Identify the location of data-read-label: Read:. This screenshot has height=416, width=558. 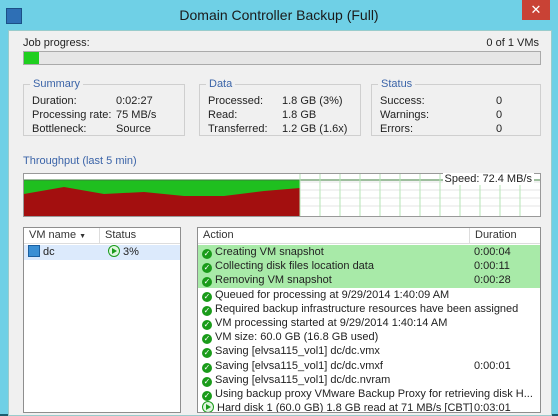
(223, 115).